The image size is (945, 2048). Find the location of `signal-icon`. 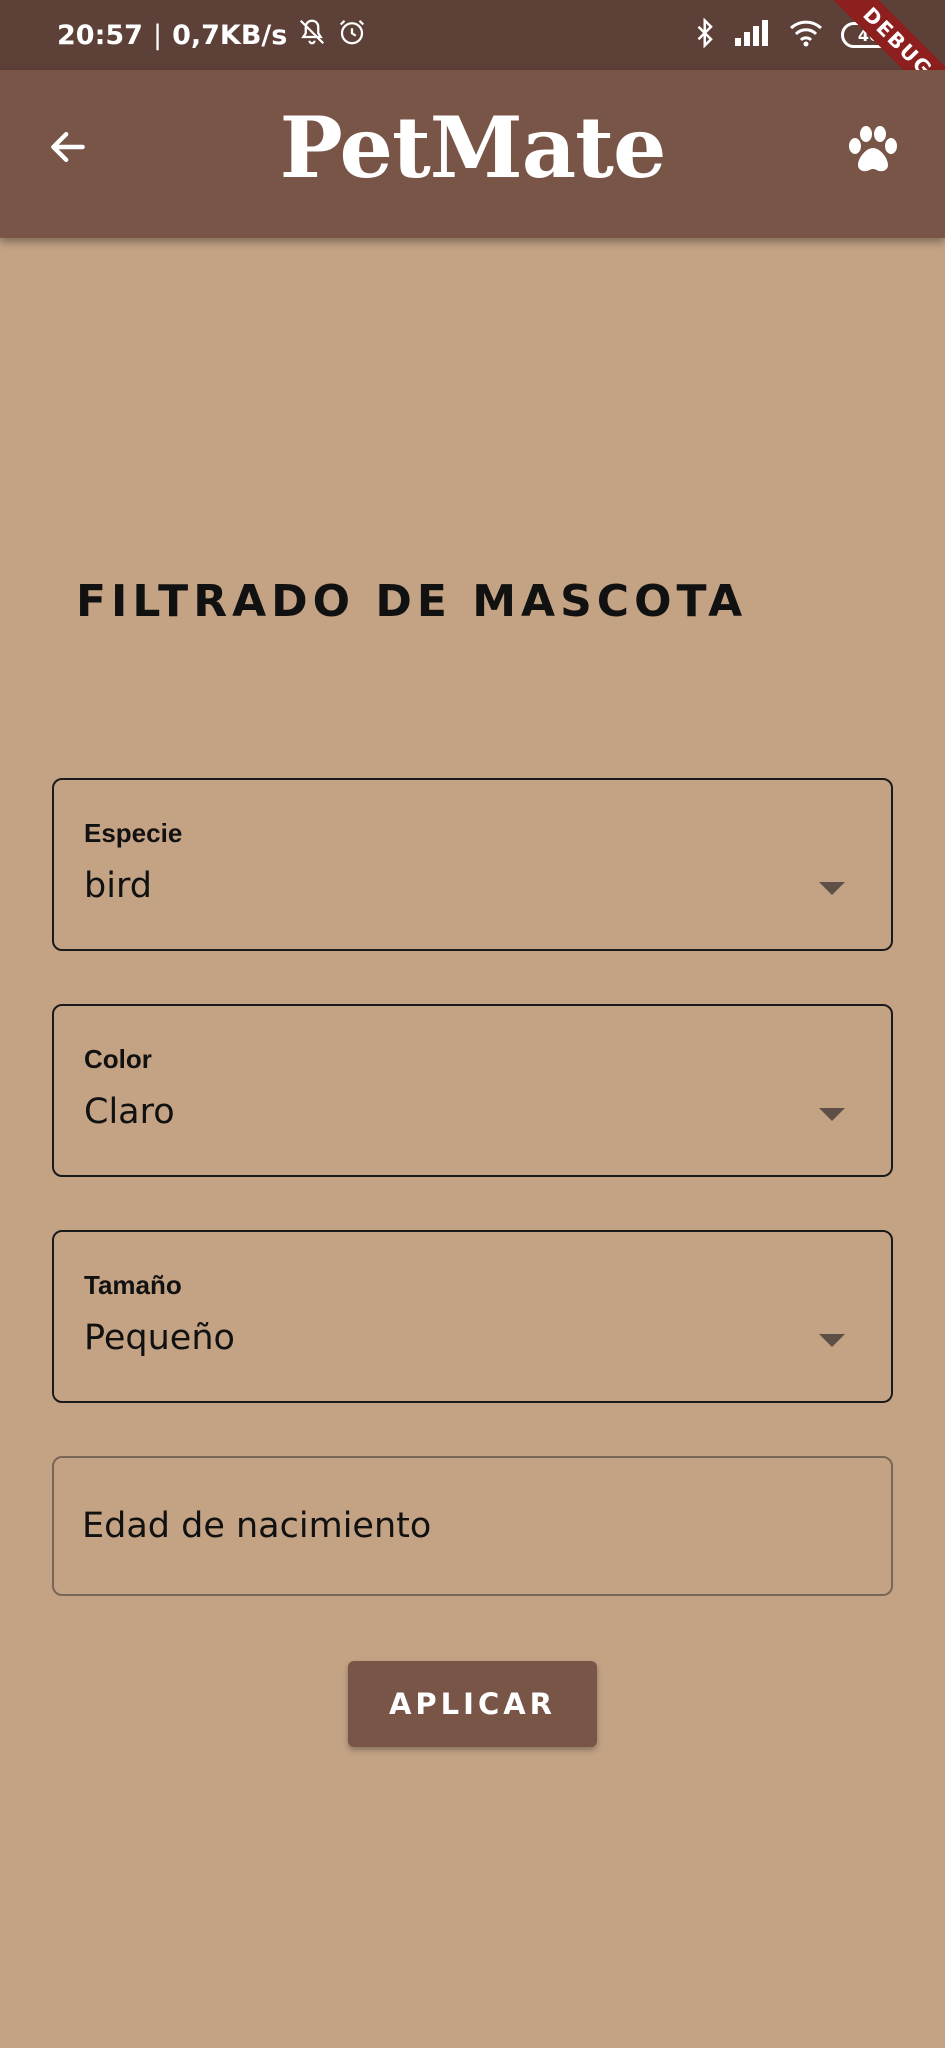

signal-icon is located at coordinates (753, 35).